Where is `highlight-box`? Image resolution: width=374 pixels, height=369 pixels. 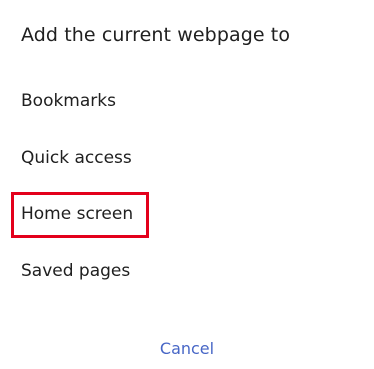
highlight-box is located at coordinates (80, 215).